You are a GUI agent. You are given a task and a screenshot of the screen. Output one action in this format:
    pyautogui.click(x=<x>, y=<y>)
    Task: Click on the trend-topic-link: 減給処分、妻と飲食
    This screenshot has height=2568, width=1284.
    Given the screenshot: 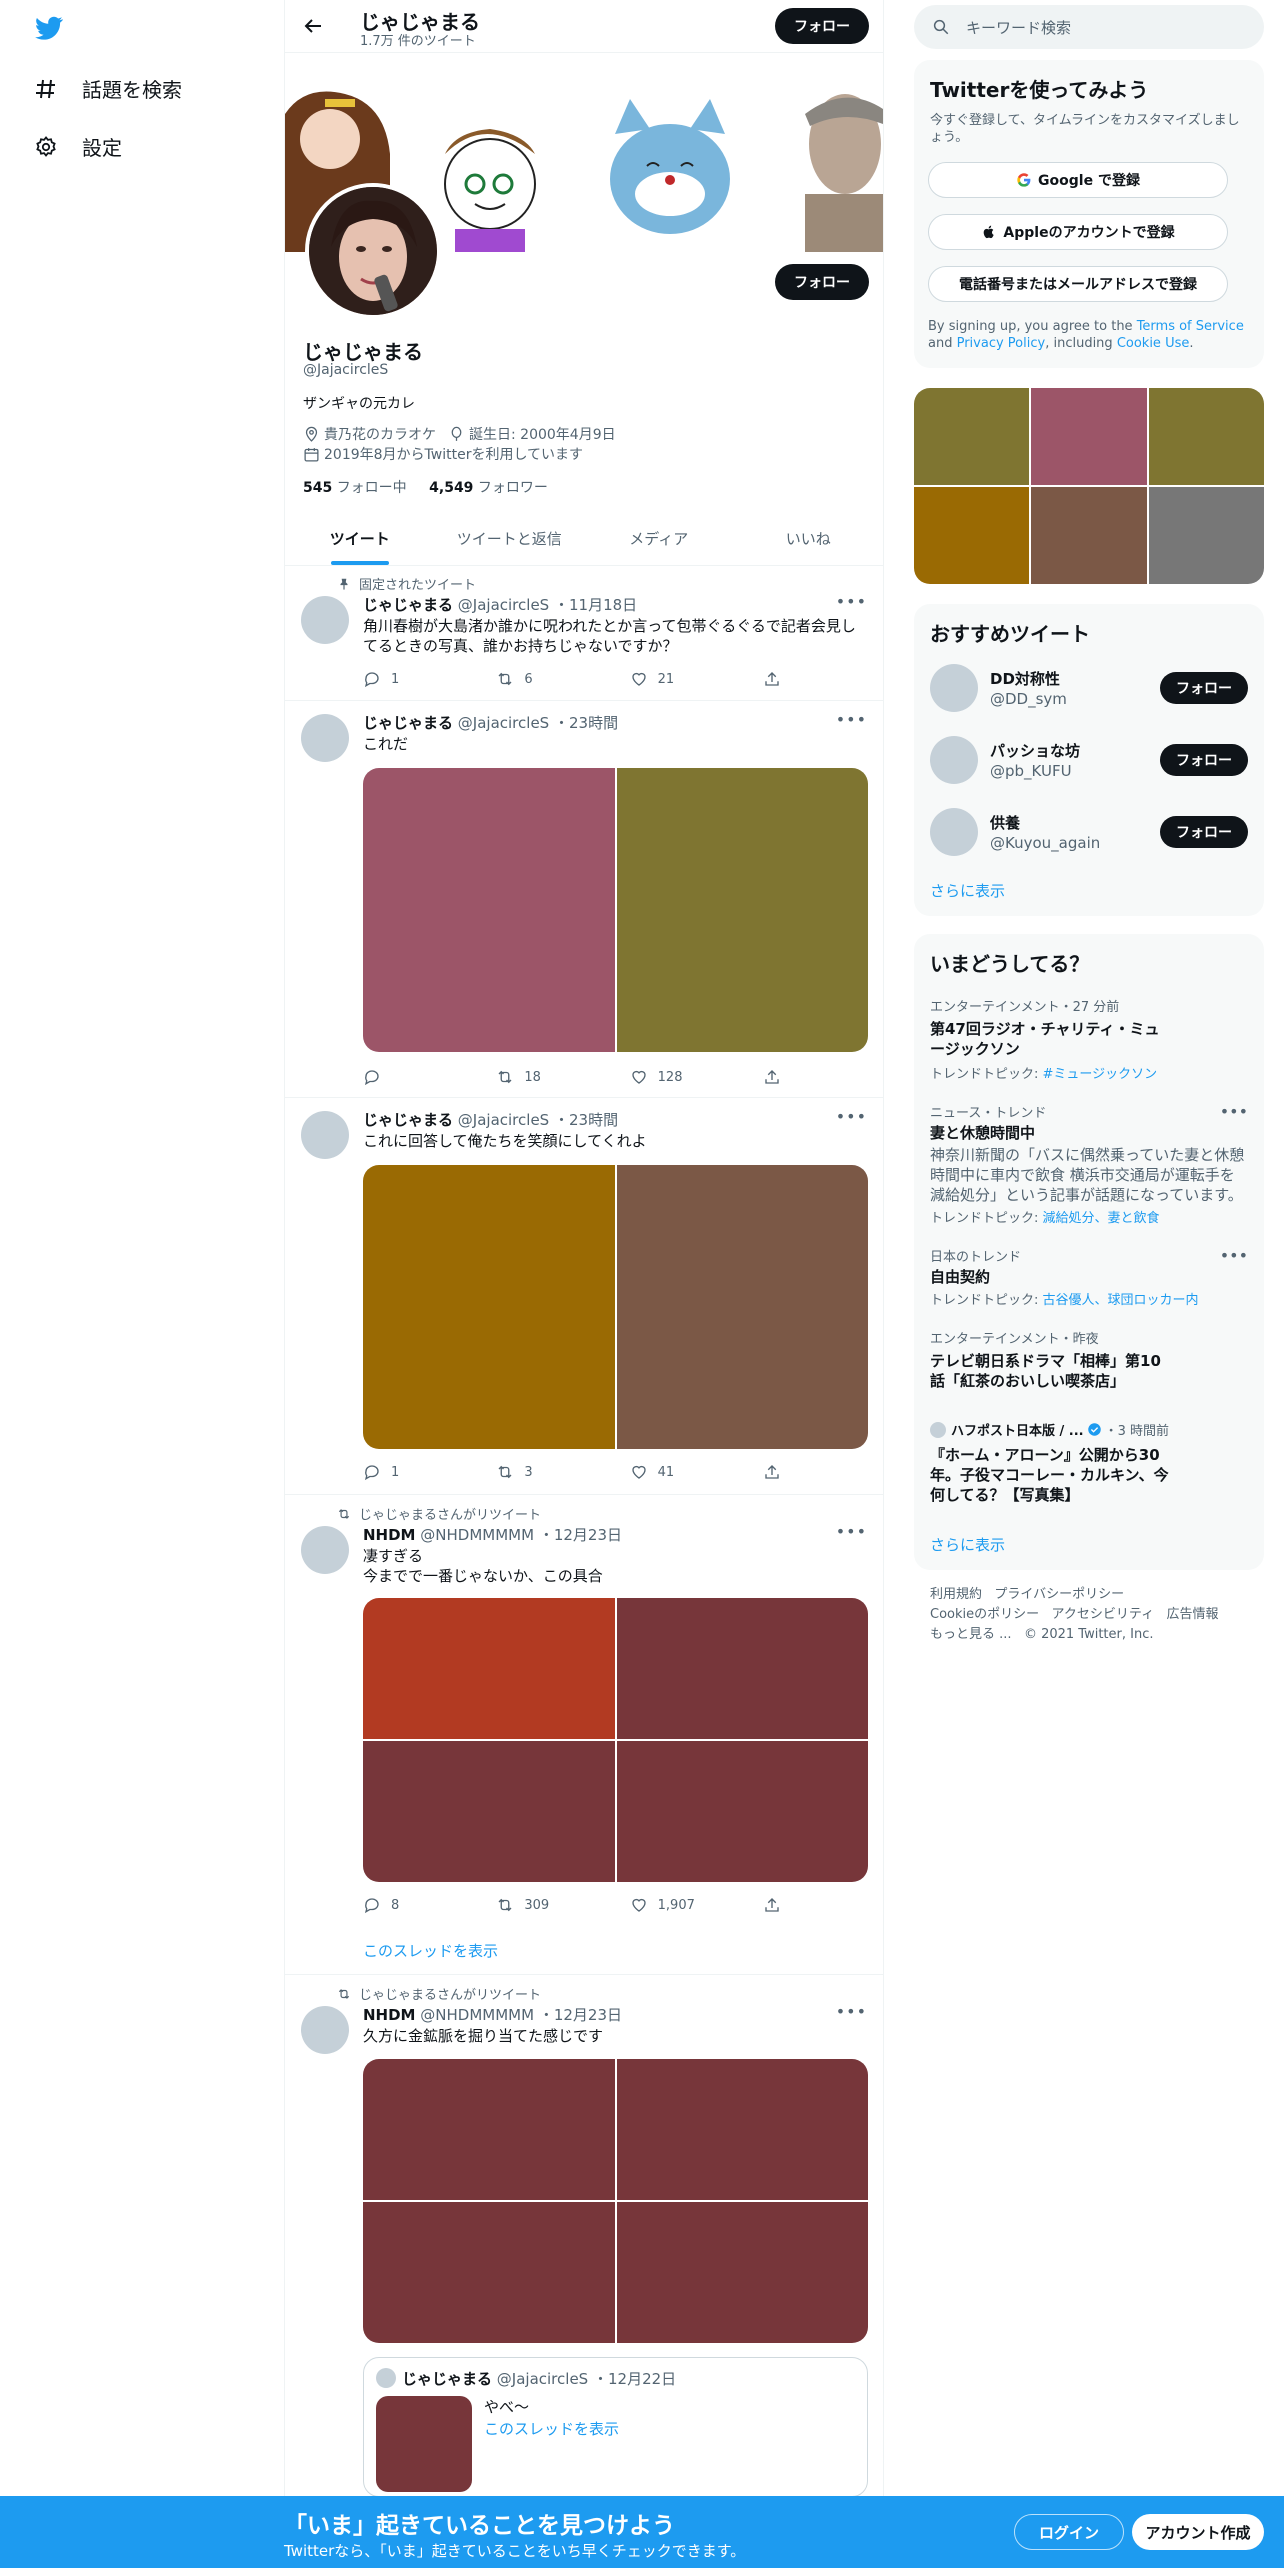 What is the action you would take?
    pyautogui.click(x=1101, y=1218)
    